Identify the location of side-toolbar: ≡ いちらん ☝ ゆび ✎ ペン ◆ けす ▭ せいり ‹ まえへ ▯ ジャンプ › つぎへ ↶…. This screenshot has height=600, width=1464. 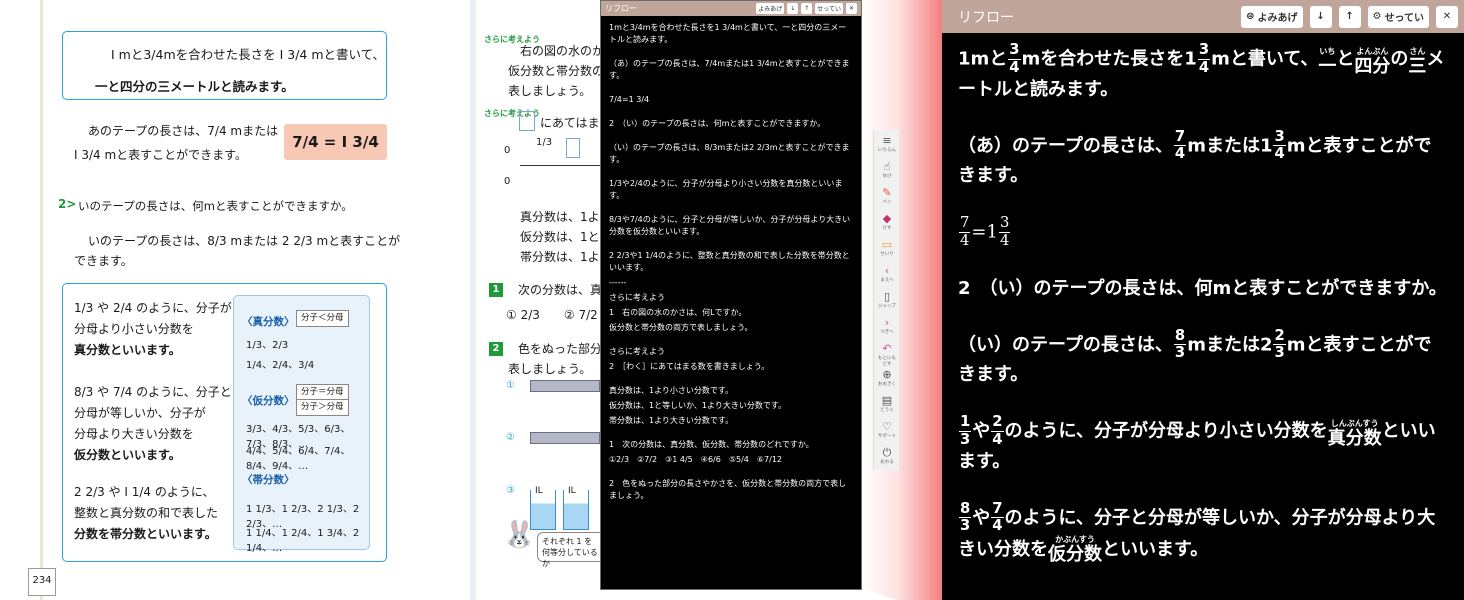
(886, 300).